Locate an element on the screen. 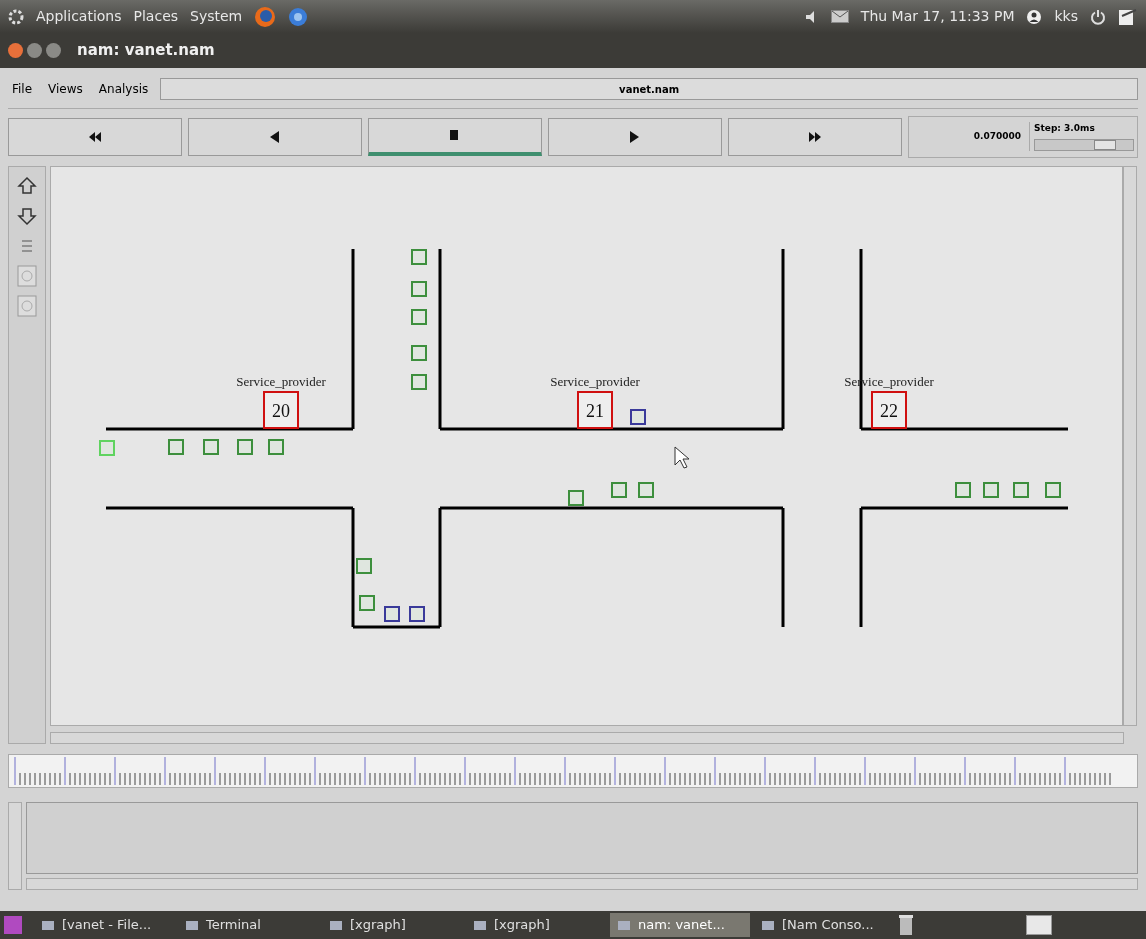 Image resolution: width=1146 pixels, height=939 pixels. time-display: 0.070000 is located at coordinates (997, 136).